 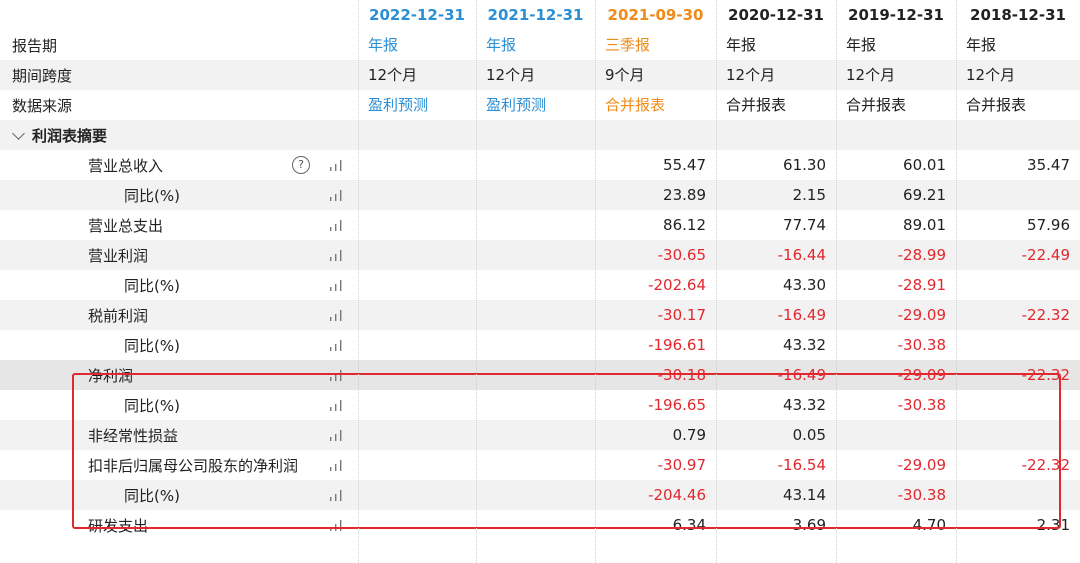 I want to click on table-row-label: 营业利润, so click(x=179, y=255).